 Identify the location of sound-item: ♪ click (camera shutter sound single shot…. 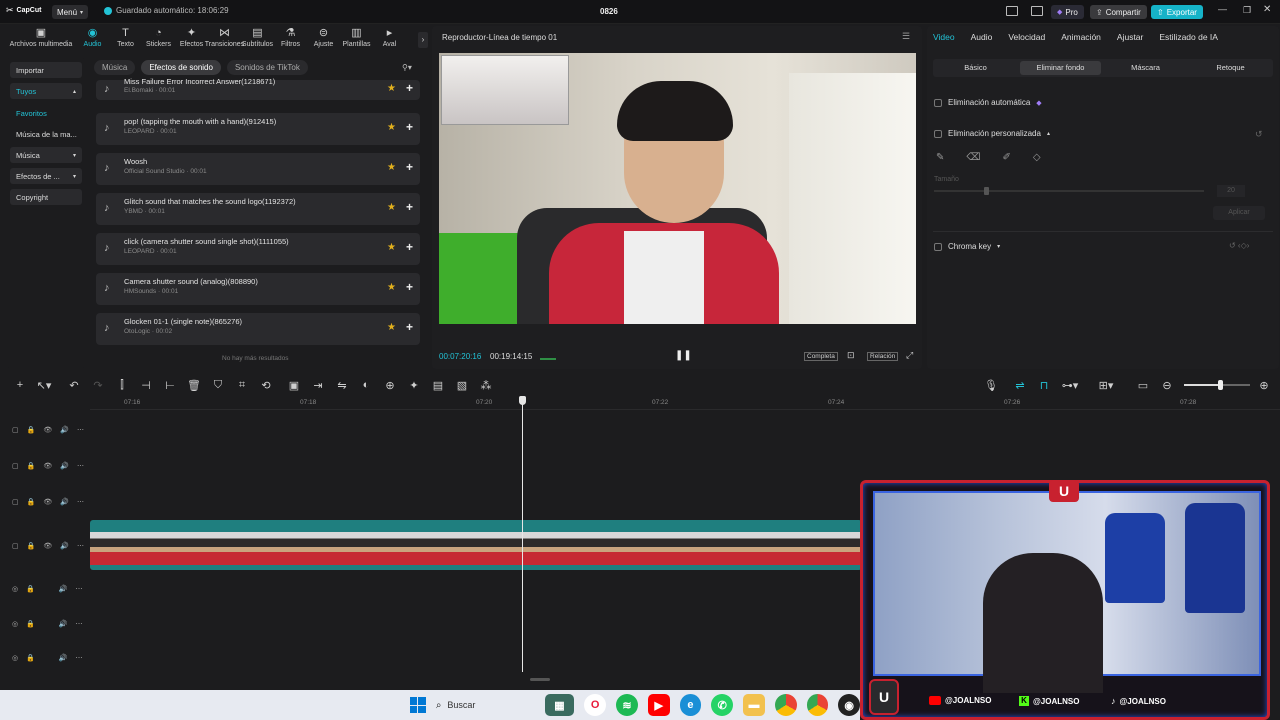
(258, 249).